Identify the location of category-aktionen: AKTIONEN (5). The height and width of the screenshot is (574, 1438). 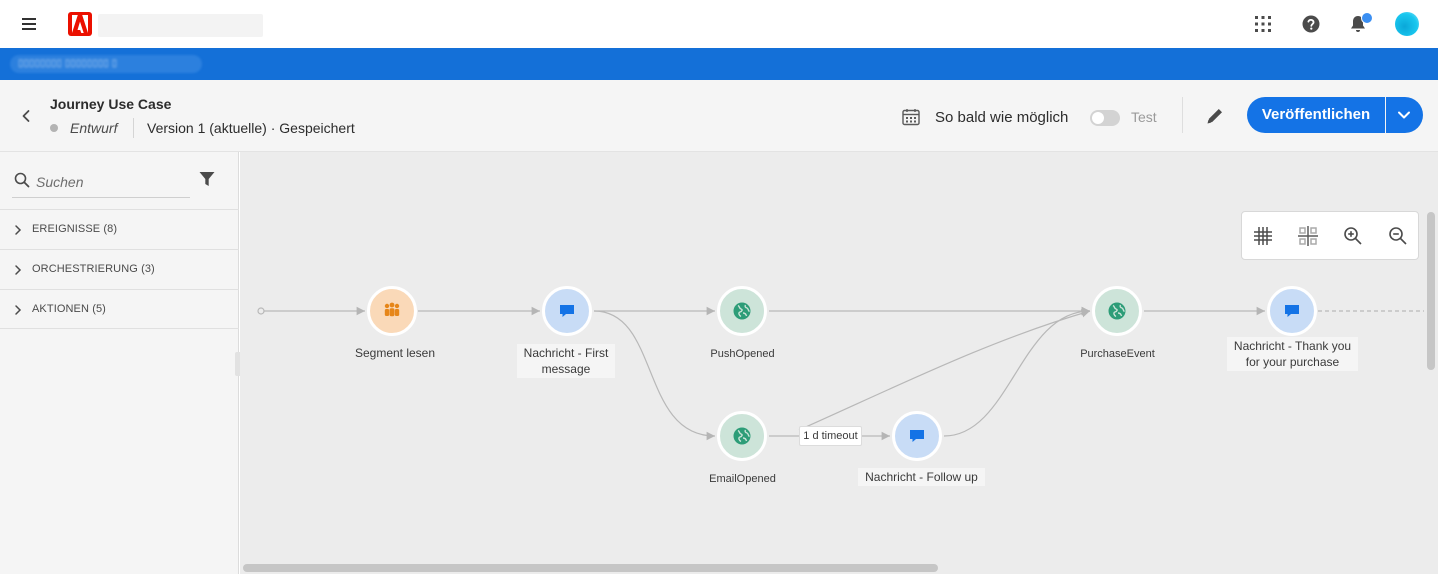
(119, 309).